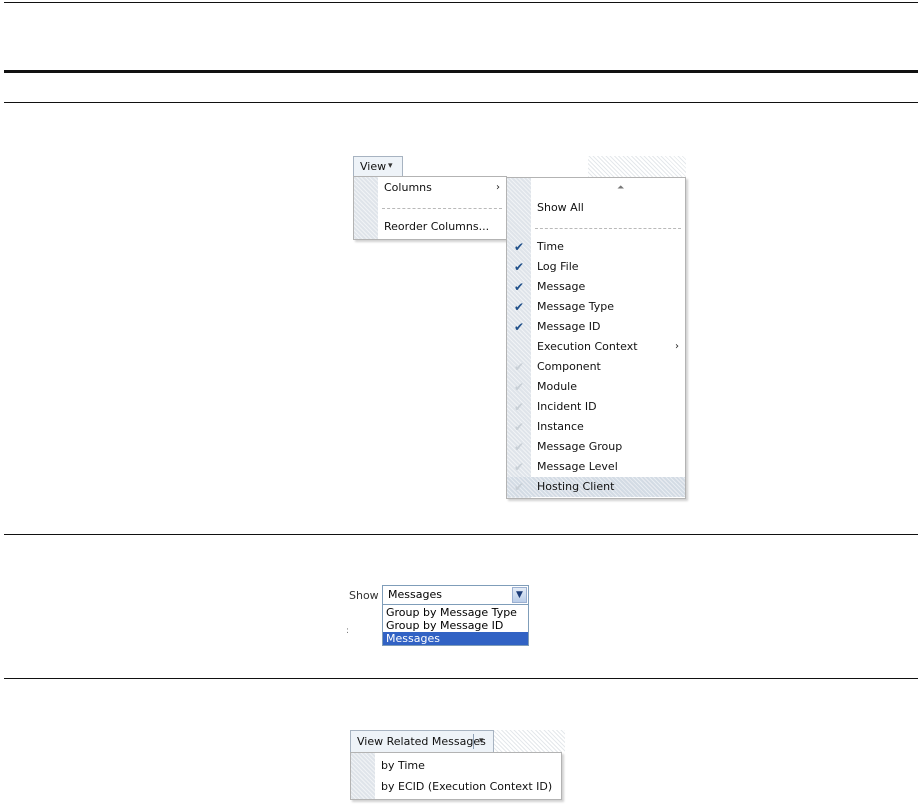 Image resolution: width=924 pixels, height=804 pixels. I want to click on menu-item-label: by ECID (Execution Context ID), so click(467, 786).